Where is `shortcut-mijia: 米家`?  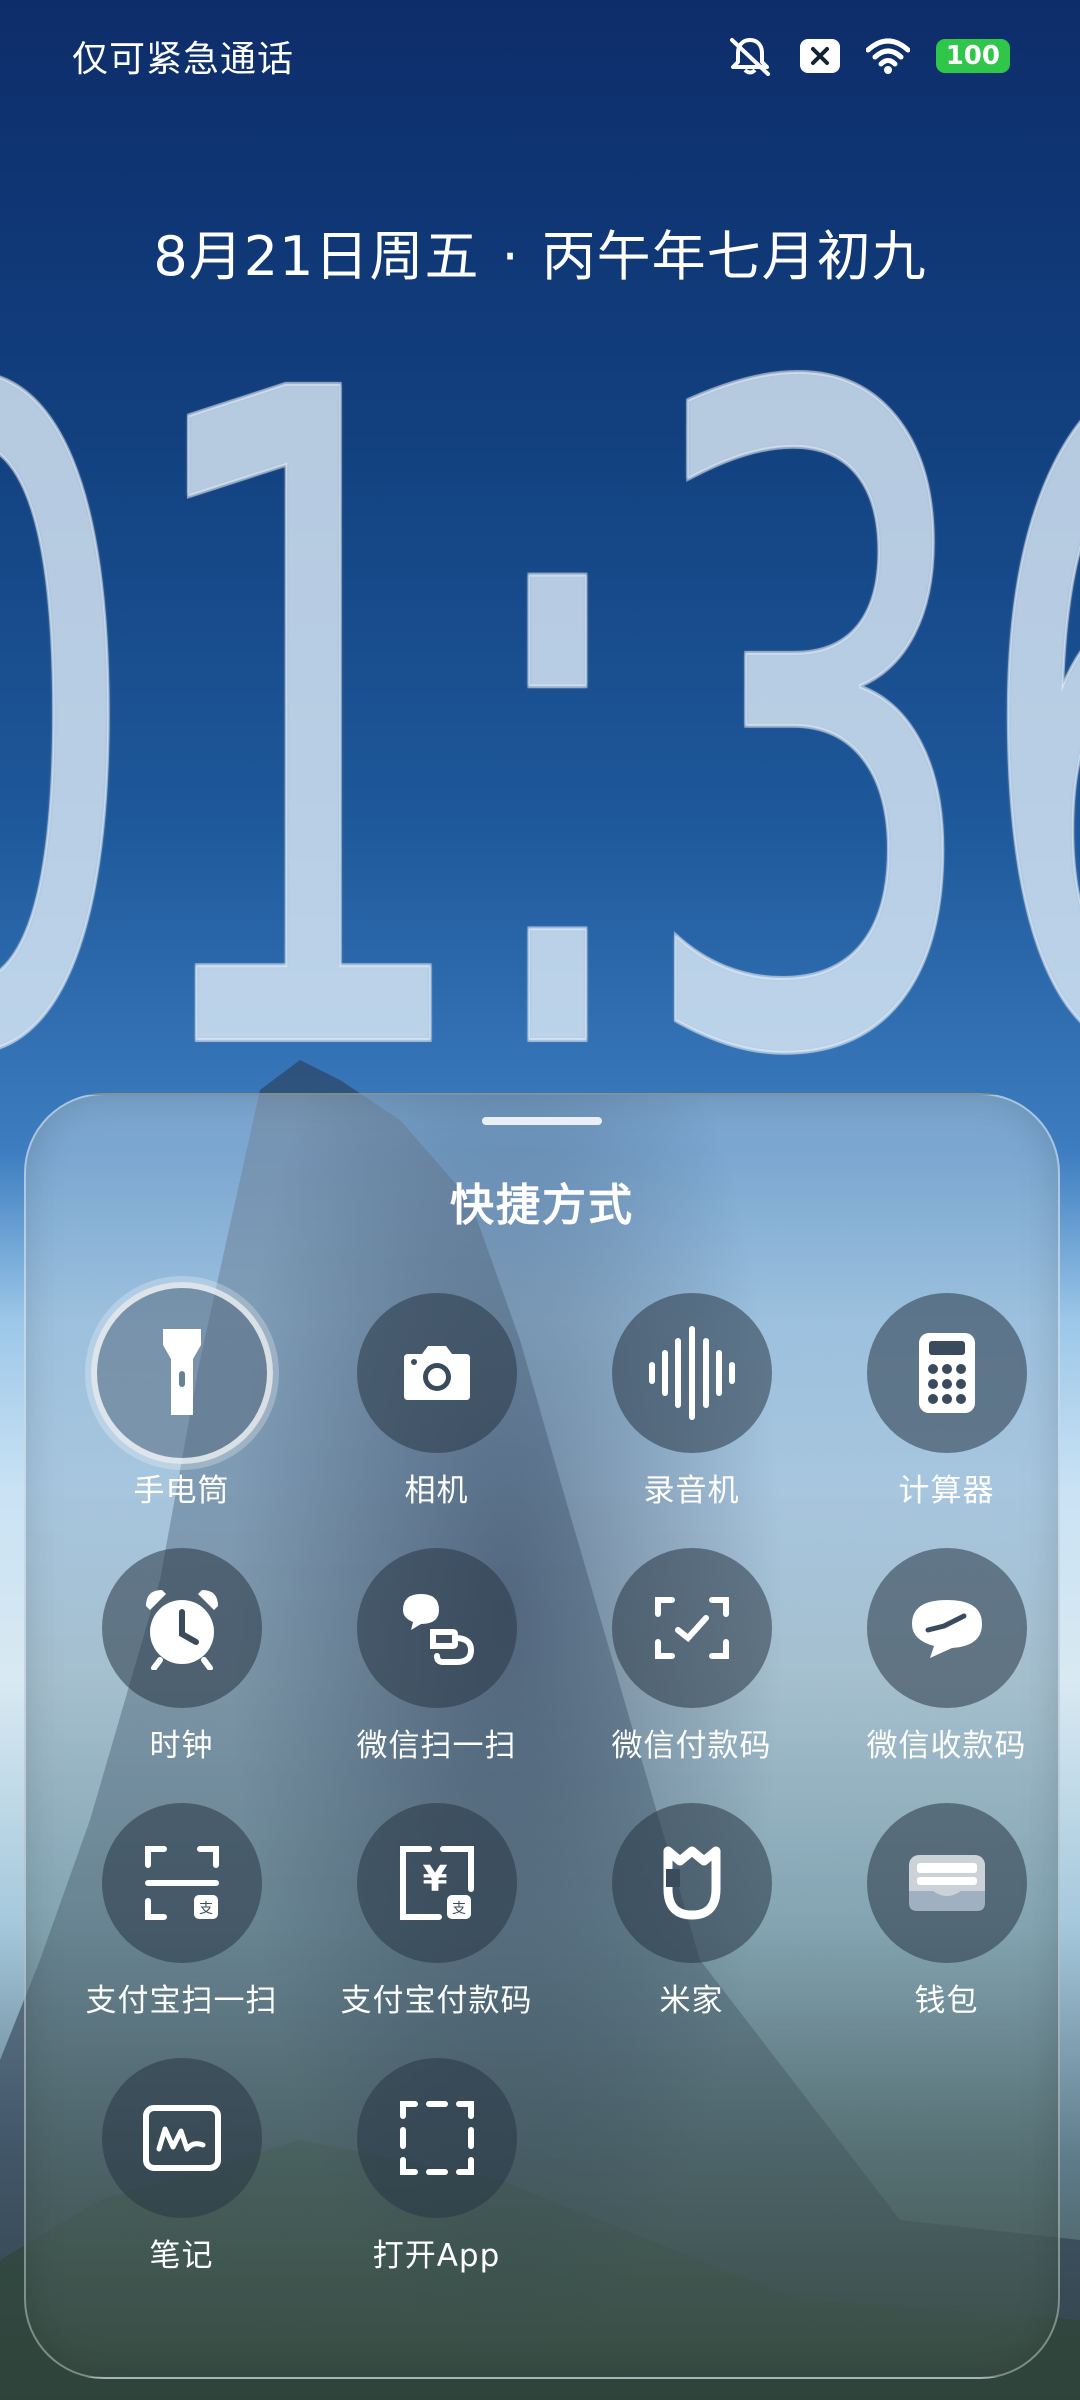
shortcut-mijia: 米家 is located at coordinates (691, 1918).